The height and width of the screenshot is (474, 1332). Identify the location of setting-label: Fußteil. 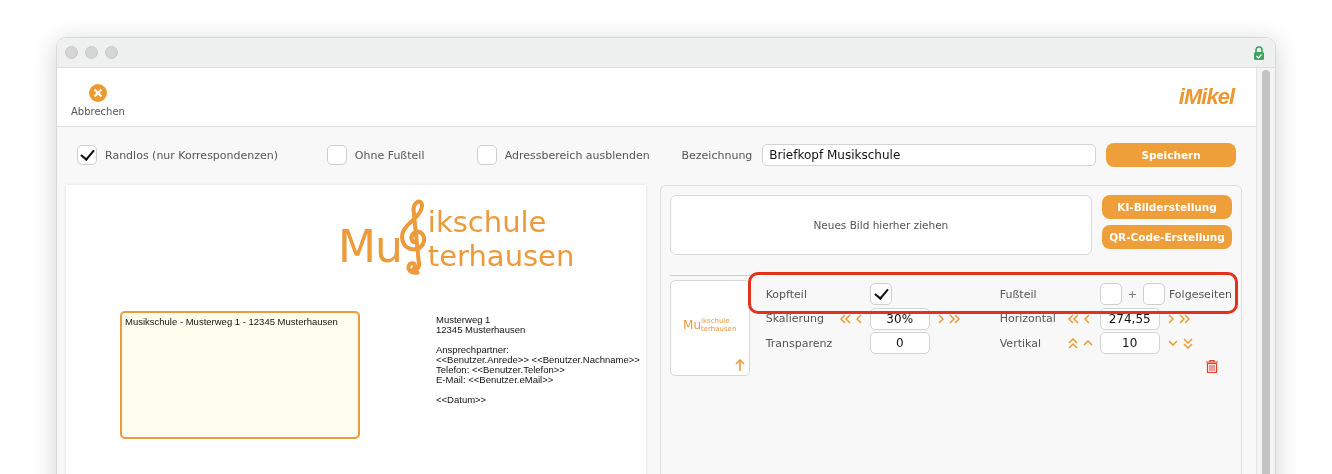
(1018, 294).